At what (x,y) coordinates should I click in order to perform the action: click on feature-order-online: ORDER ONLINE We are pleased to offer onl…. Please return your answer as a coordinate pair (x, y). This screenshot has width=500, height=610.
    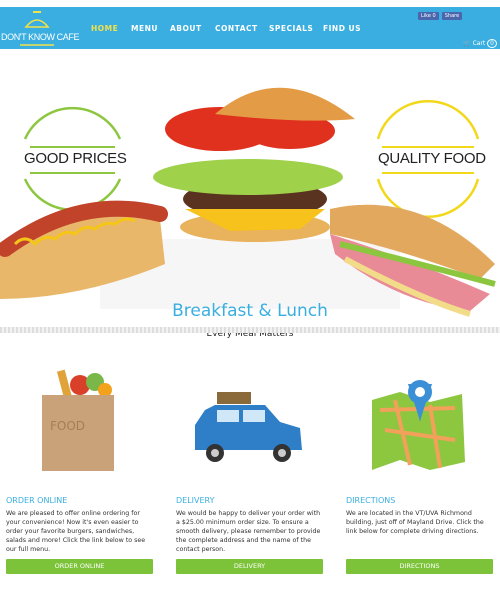
    Looking at the image, I should click on (80, 525).